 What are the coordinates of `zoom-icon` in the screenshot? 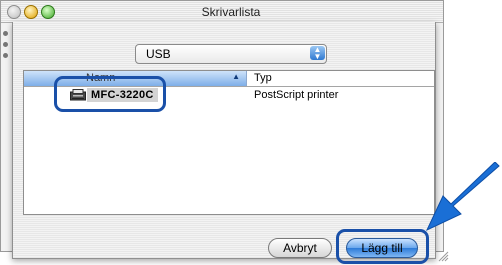 It's located at (48, 12).